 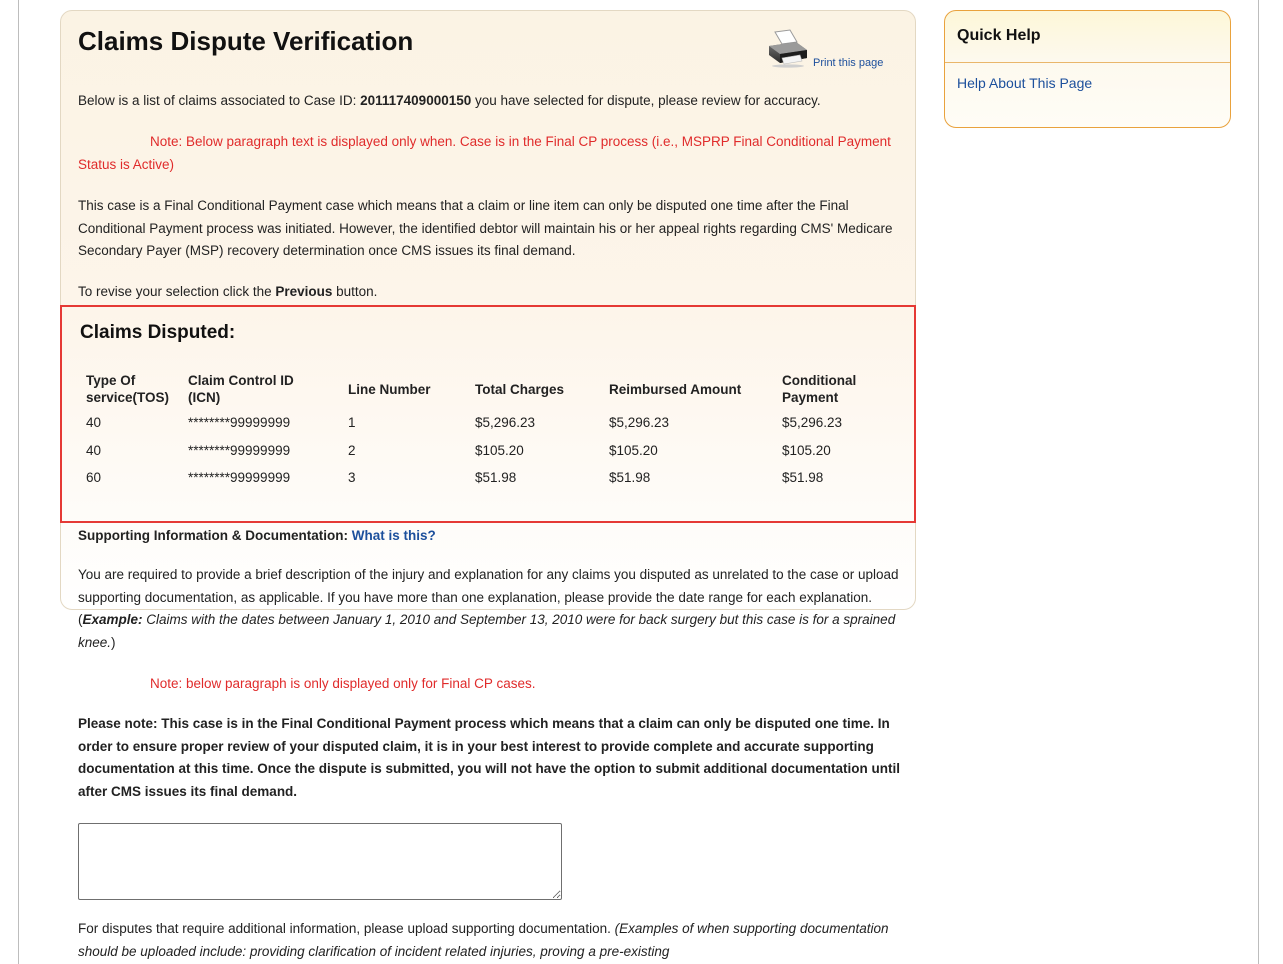 I want to click on header-conditional-payment: Conditional Payment, so click(x=830, y=389).